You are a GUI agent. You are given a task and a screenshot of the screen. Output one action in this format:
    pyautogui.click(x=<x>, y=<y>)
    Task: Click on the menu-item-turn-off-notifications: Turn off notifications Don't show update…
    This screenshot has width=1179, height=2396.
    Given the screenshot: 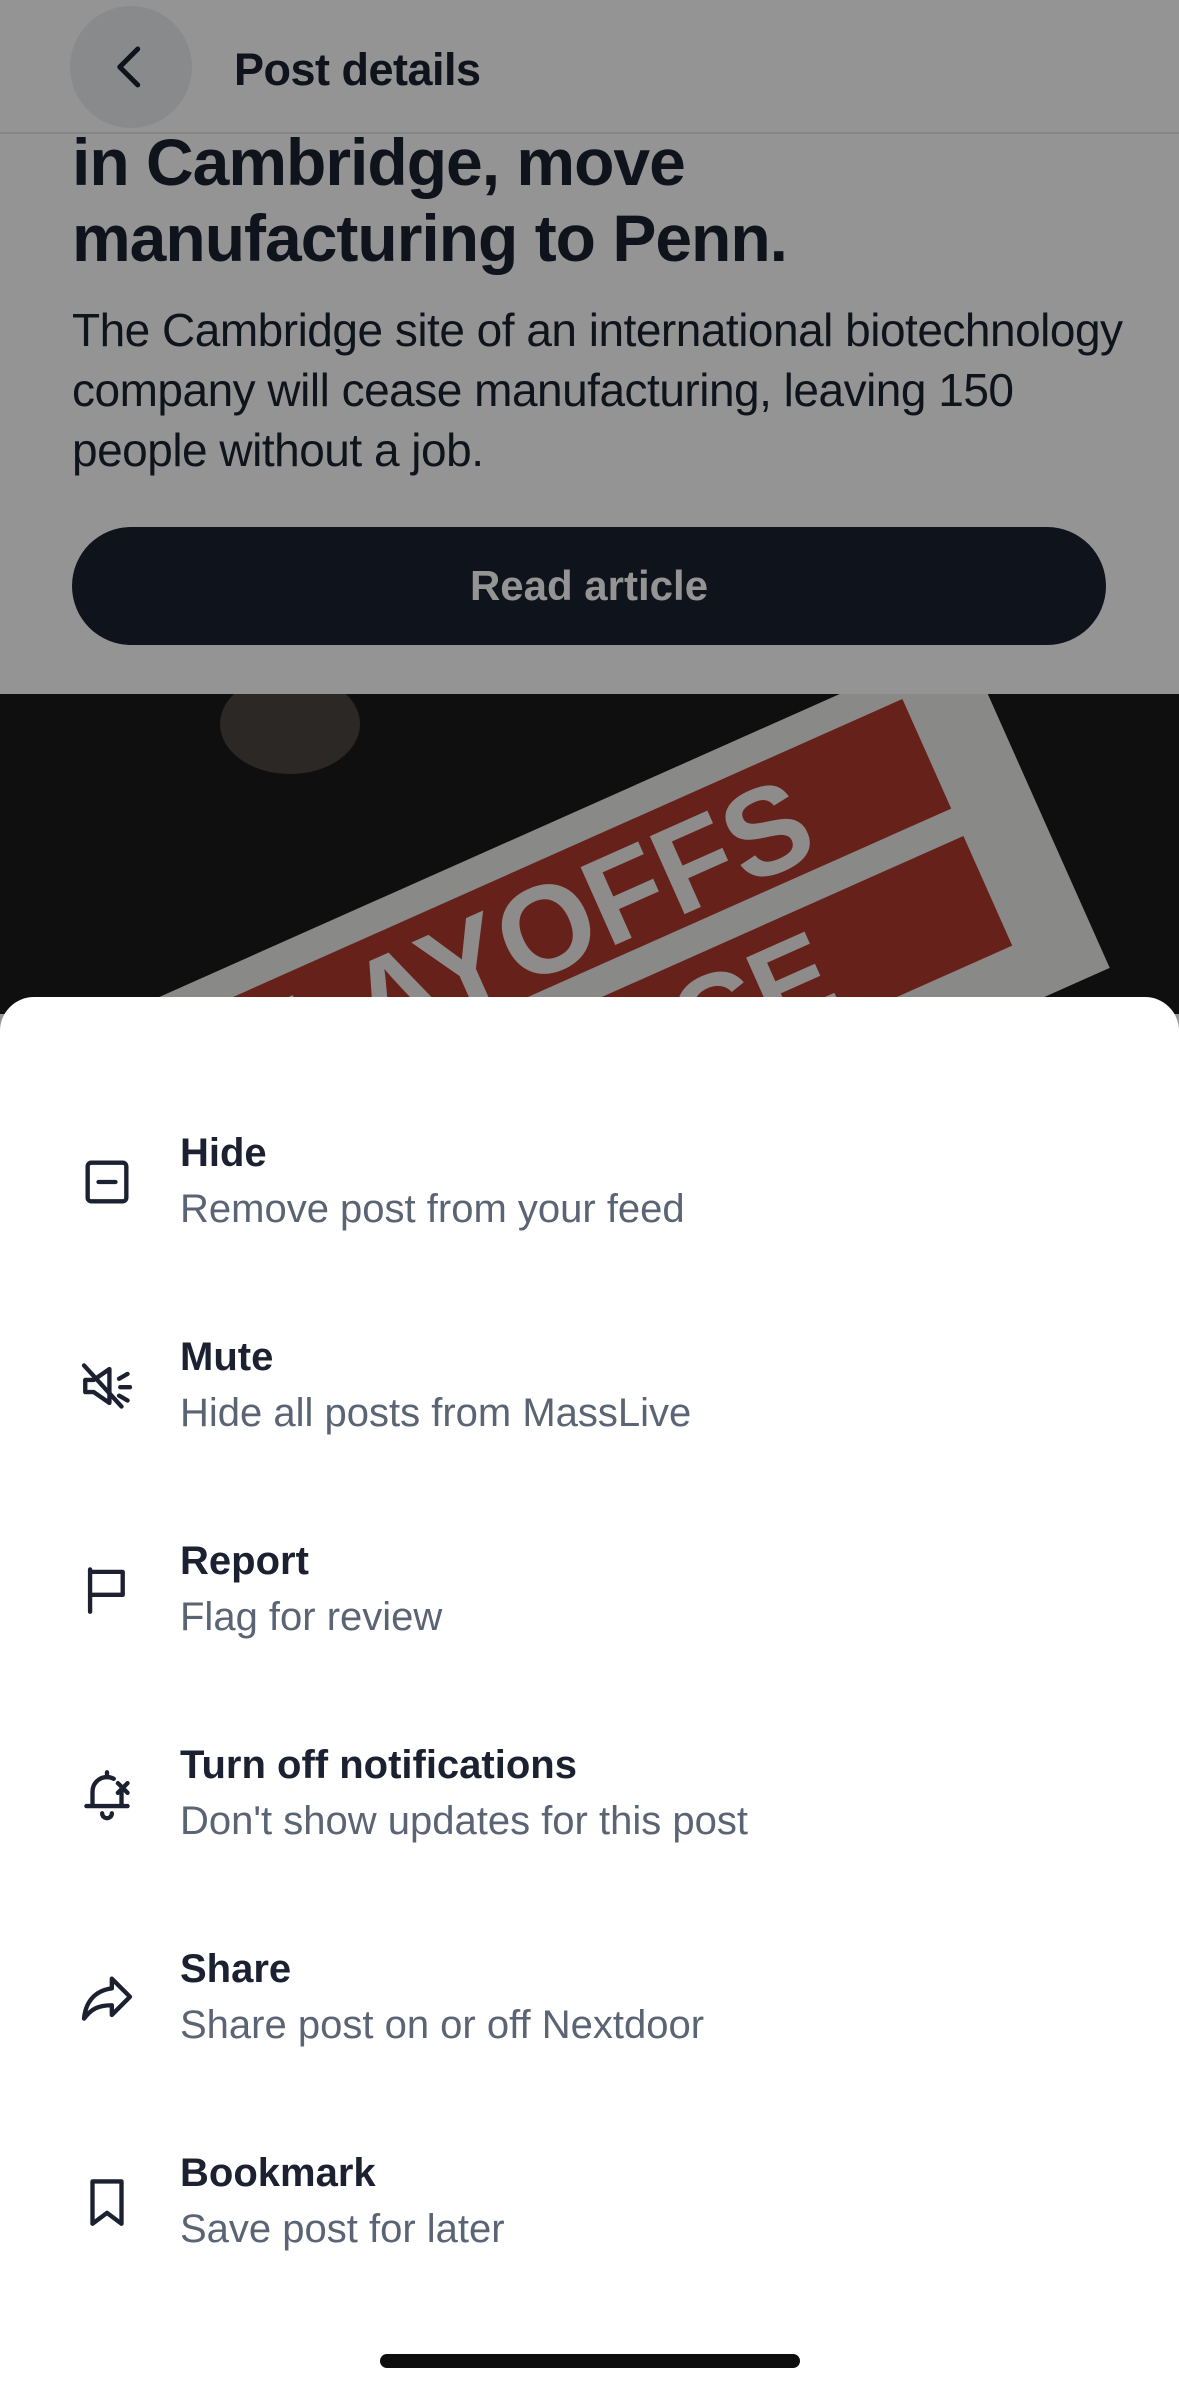 What is the action you would take?
    pyautogui.click(x=589, y=1809)
    